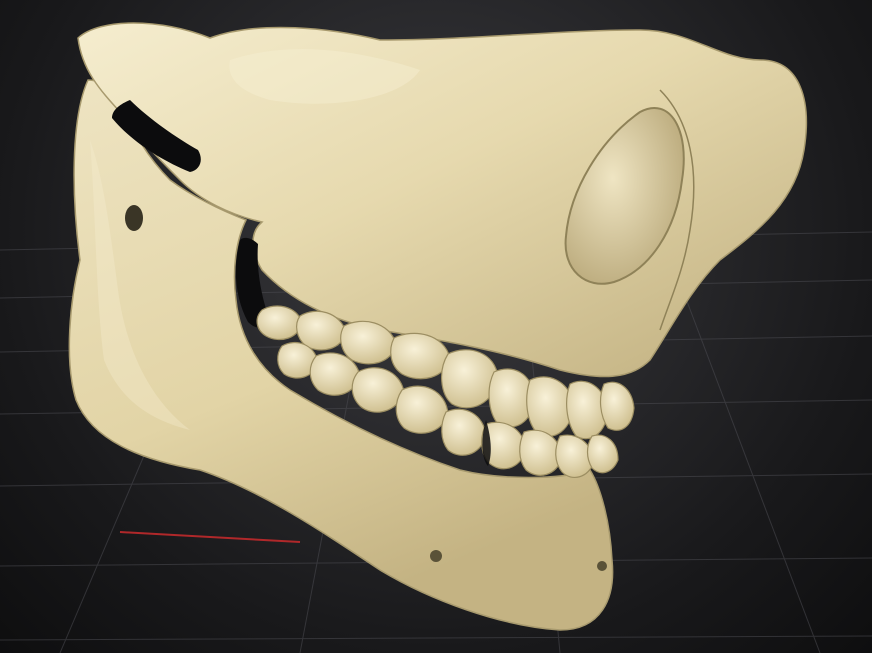 Image resolution: width=872 pixels, height=653 pixels. I want to click on mental-foramen-right, so click(602, 566).